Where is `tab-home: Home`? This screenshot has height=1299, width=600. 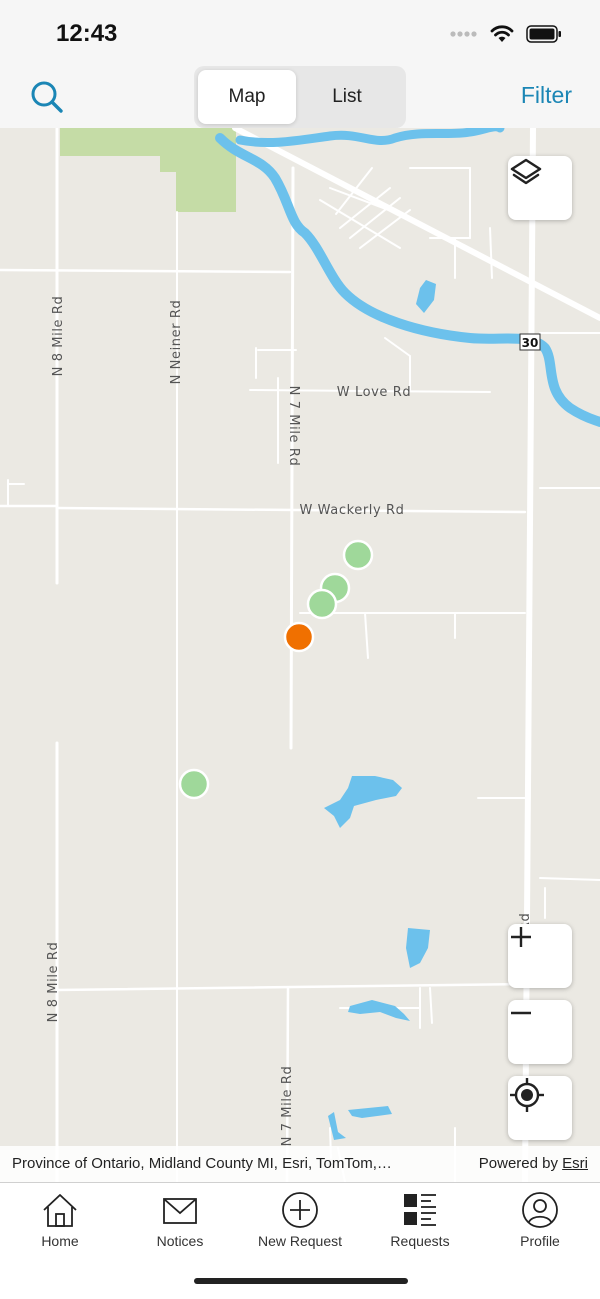
tab-home: Home is located at coordinates (60, 1219).